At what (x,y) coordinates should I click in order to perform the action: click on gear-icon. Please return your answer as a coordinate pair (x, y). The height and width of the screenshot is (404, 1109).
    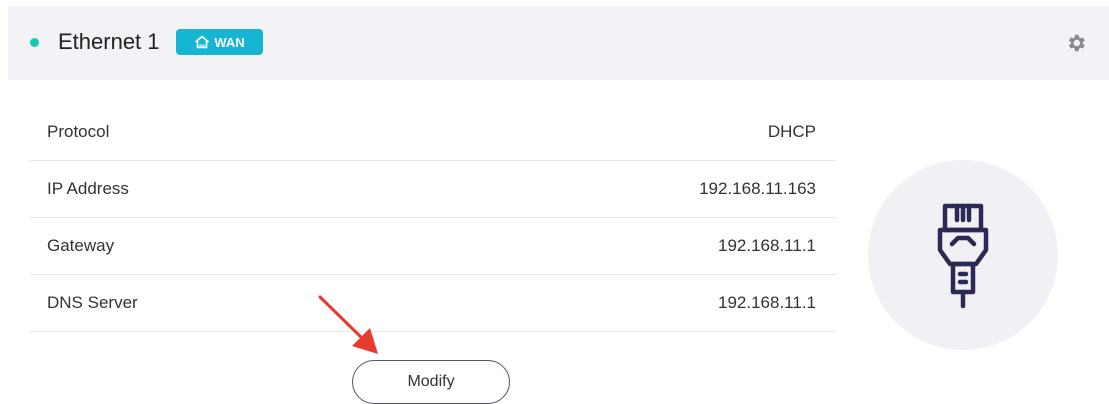
    Looking at the image, I should click on (1076, 43).